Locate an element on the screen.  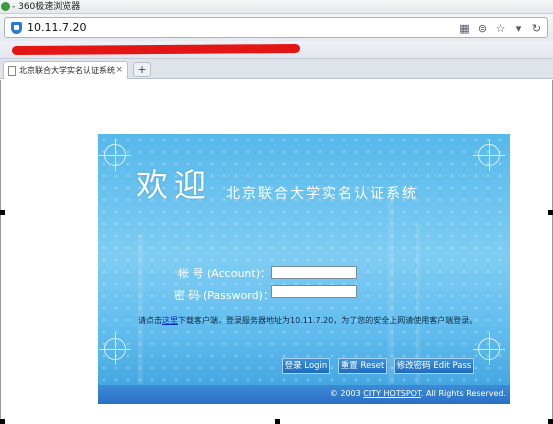
reset-button: 重置 Reset is located at coordinates (362, 366).